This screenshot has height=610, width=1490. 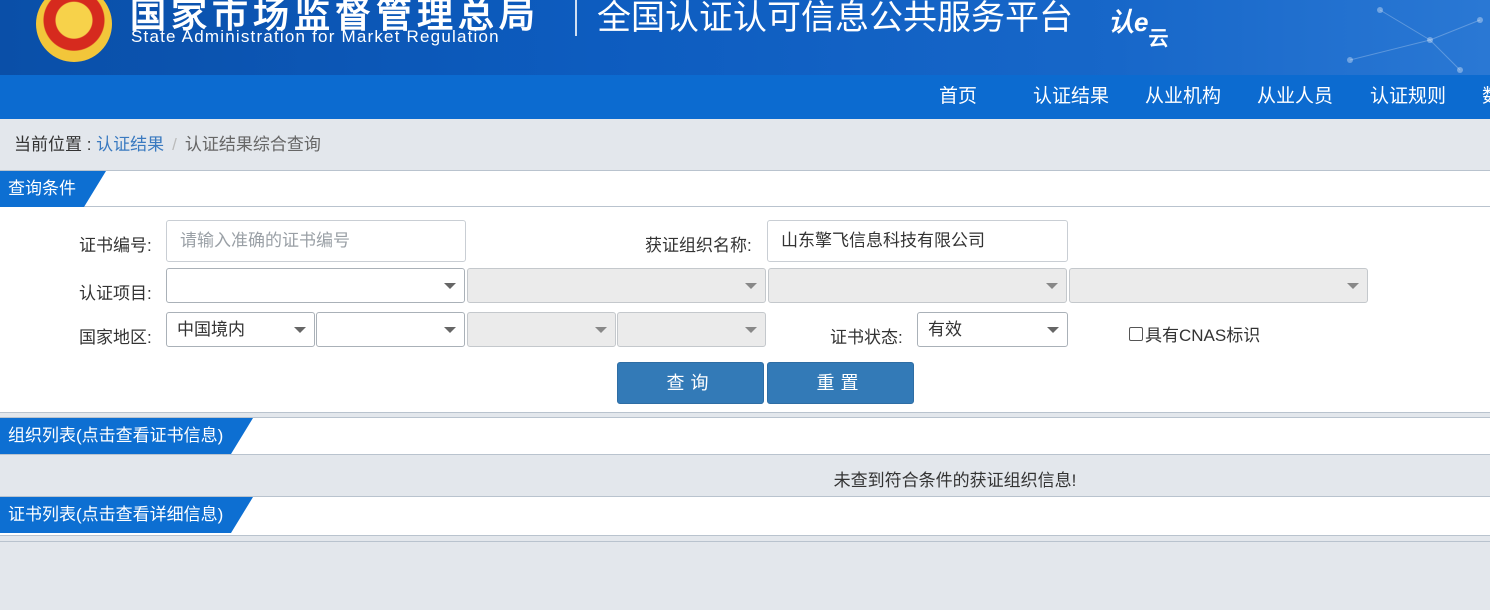 What do you see at coordinates (127, 515) in the screenshot?
I see `cert-list-tab: 证书列表(点击查看详细信息)` at bounding box center [127, 515].